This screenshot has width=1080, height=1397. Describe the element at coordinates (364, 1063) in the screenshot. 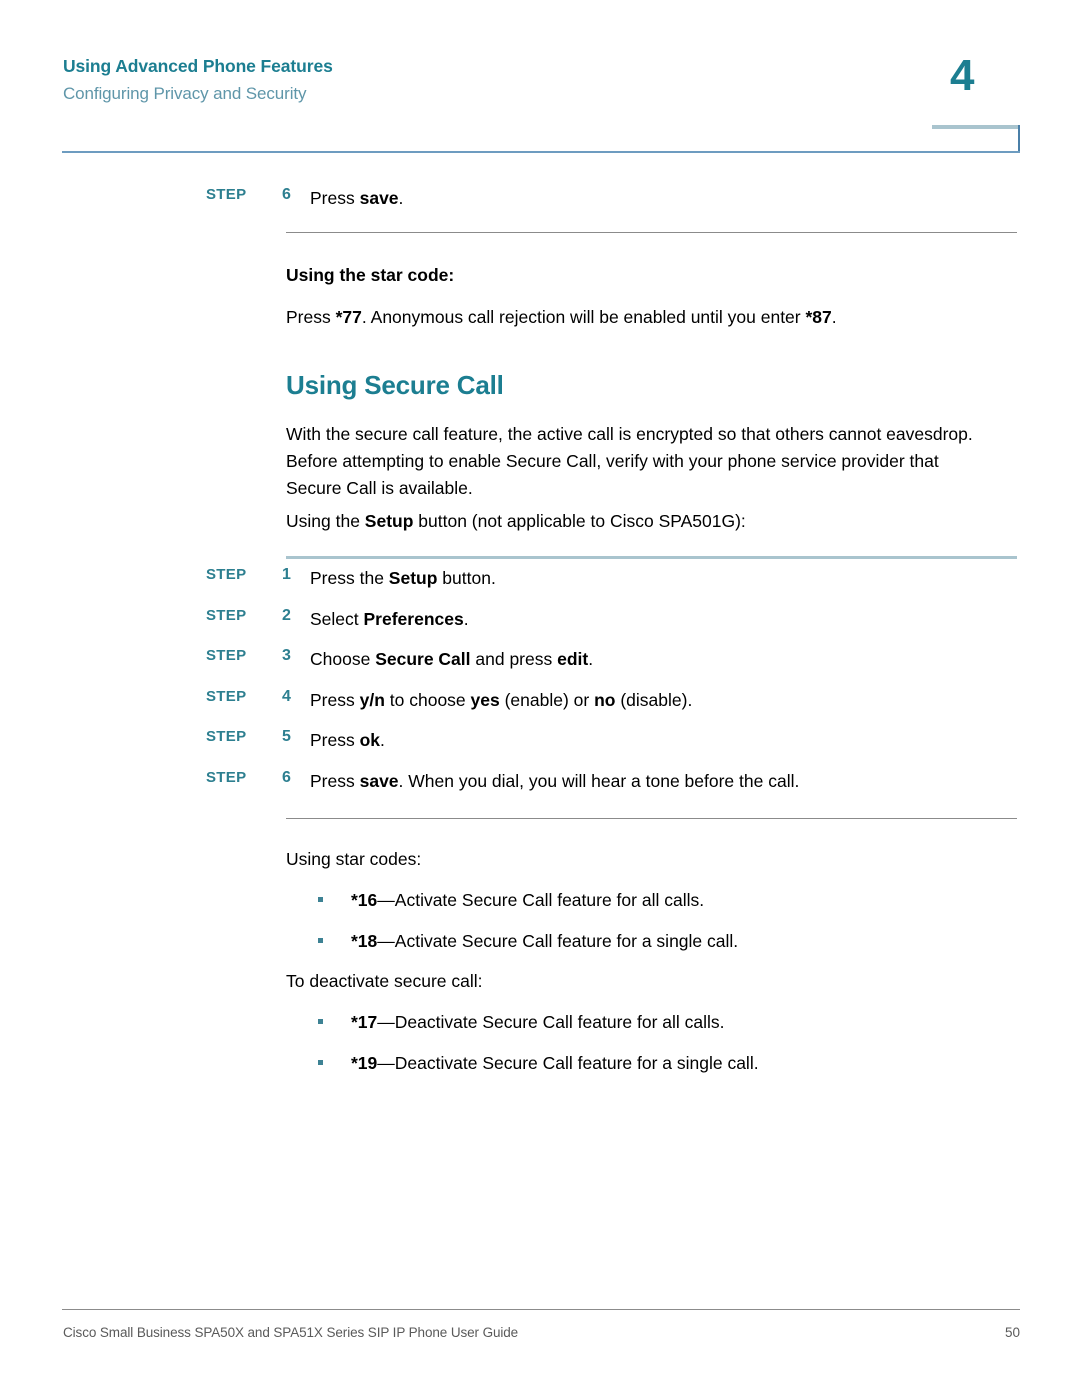

I see `star-code-value: *19` at that location.